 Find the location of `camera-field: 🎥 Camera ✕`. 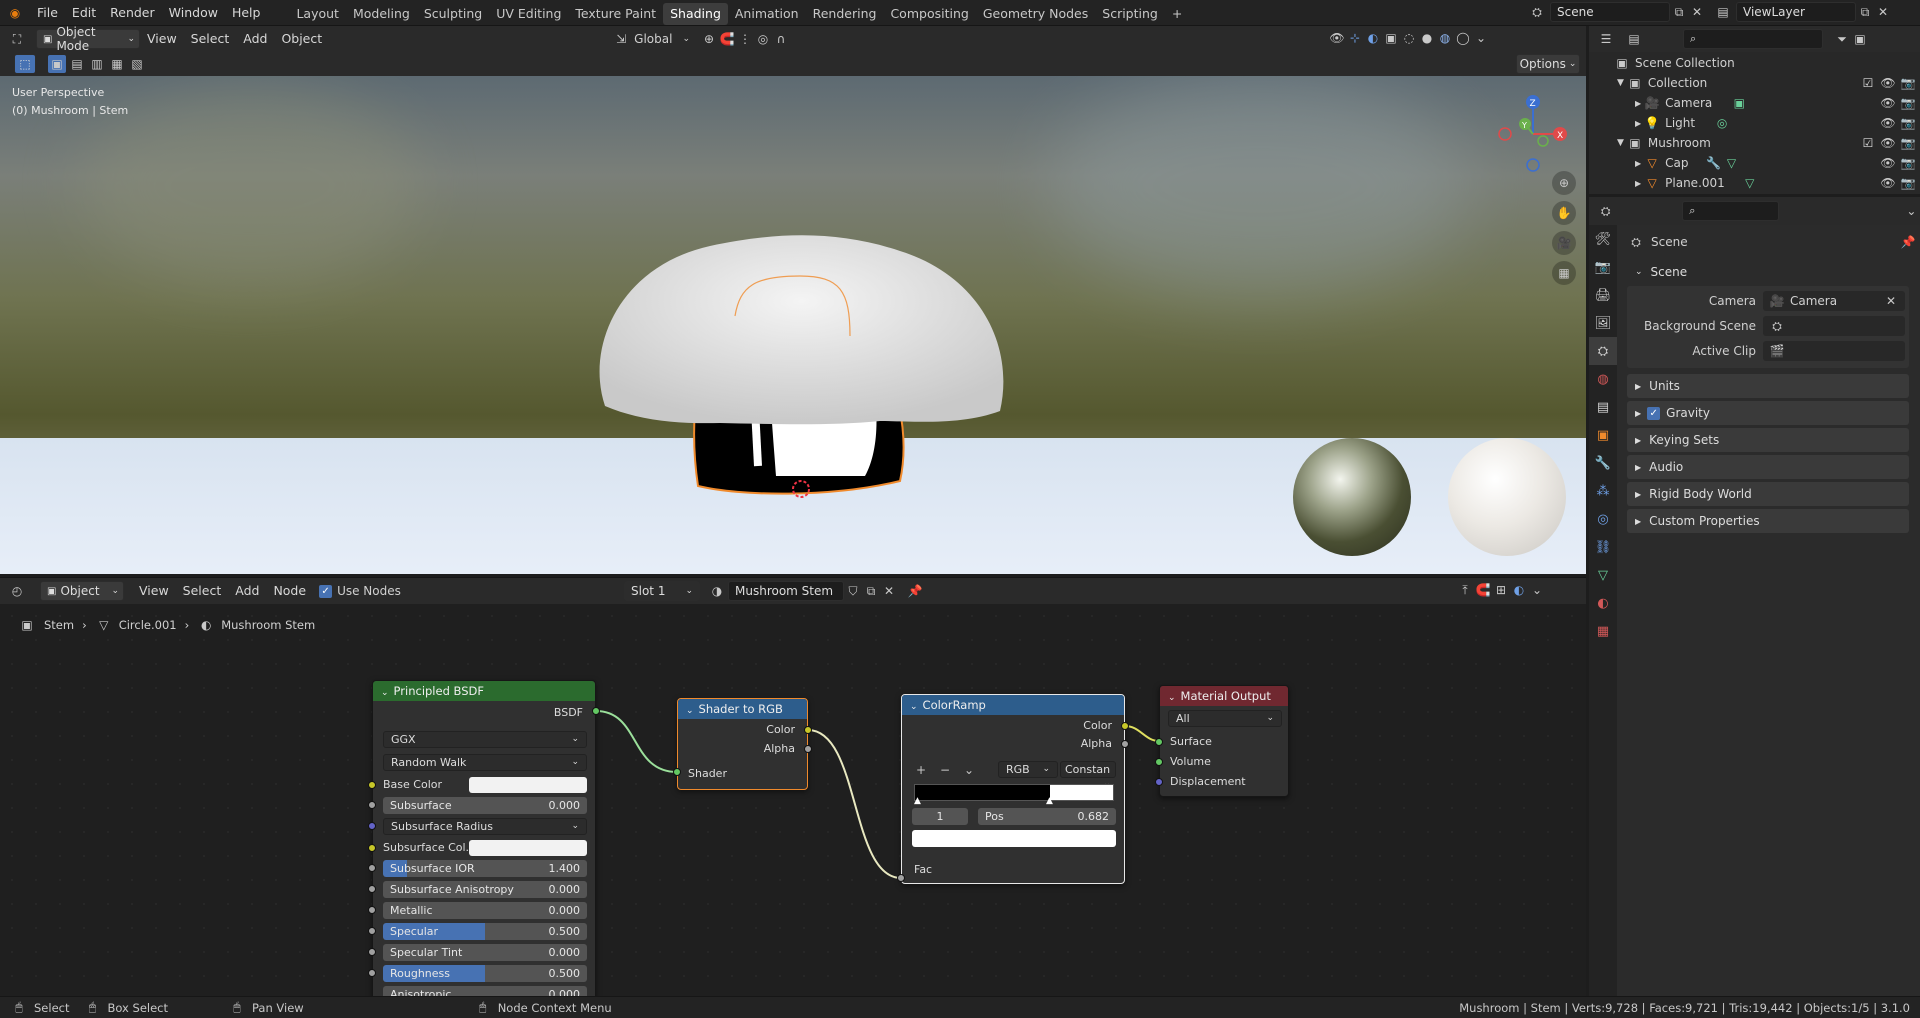

camera-field: 🎥 Camera ✕ is located at coordinates (1834, 301).